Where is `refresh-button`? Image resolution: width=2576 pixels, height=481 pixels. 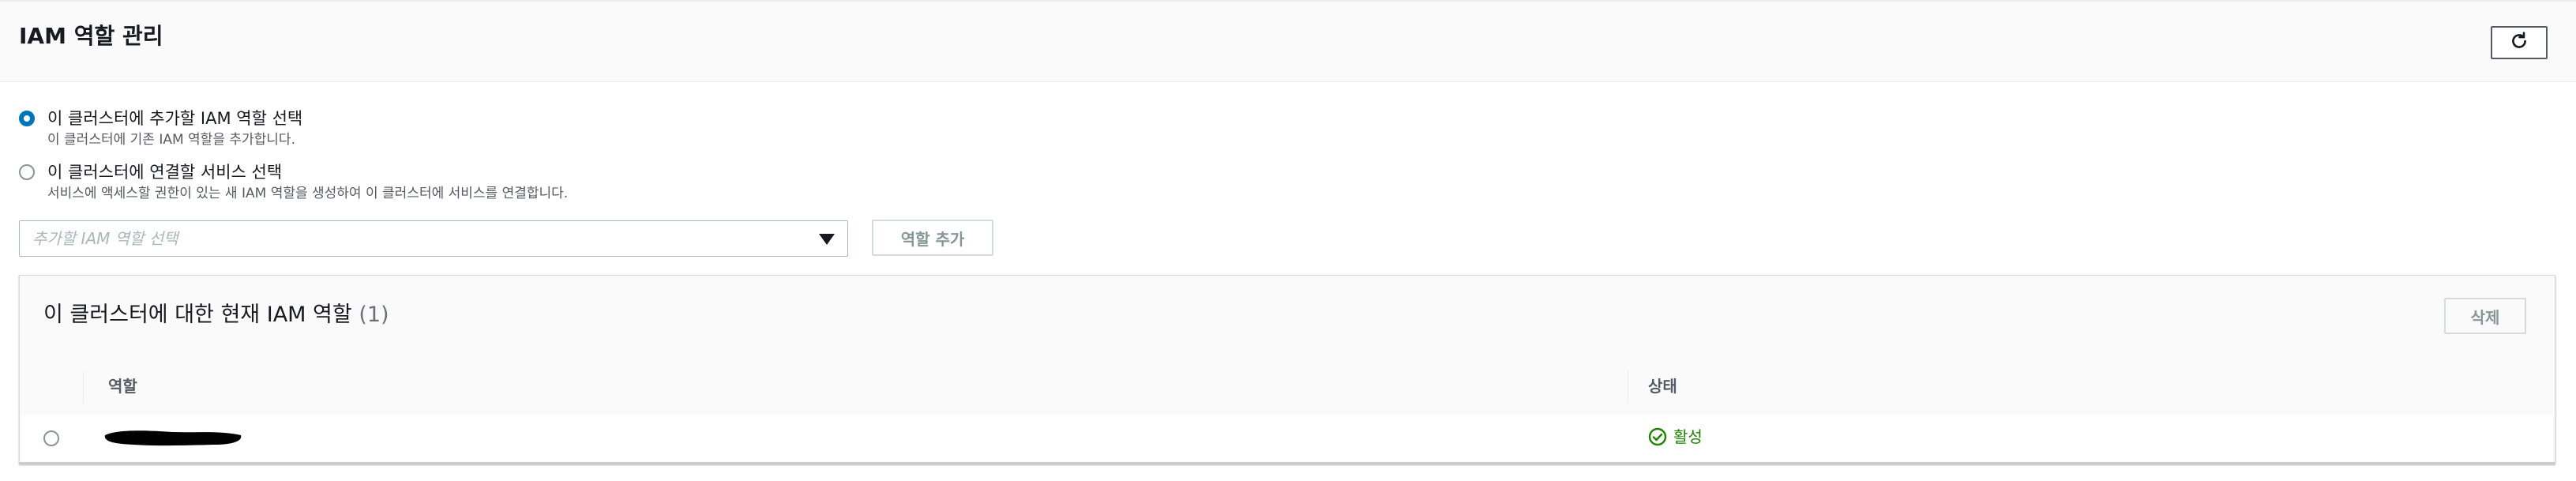 refresh-button is located at coordinates (2519, 42).